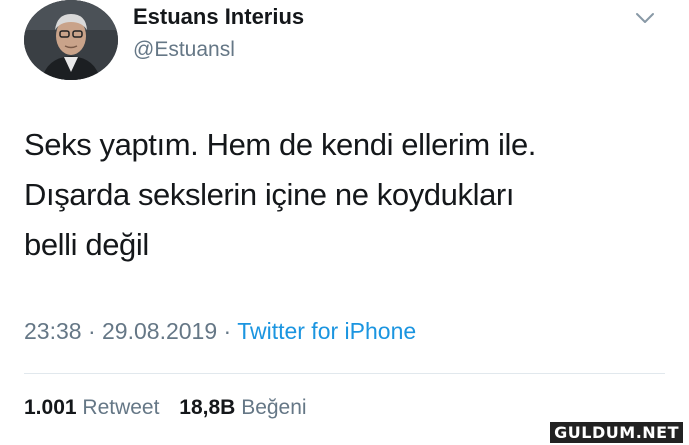 This screenshot has width=689, height=445. I want to click on retweet-stat: 1.001 Retweet, so click(94, 407).